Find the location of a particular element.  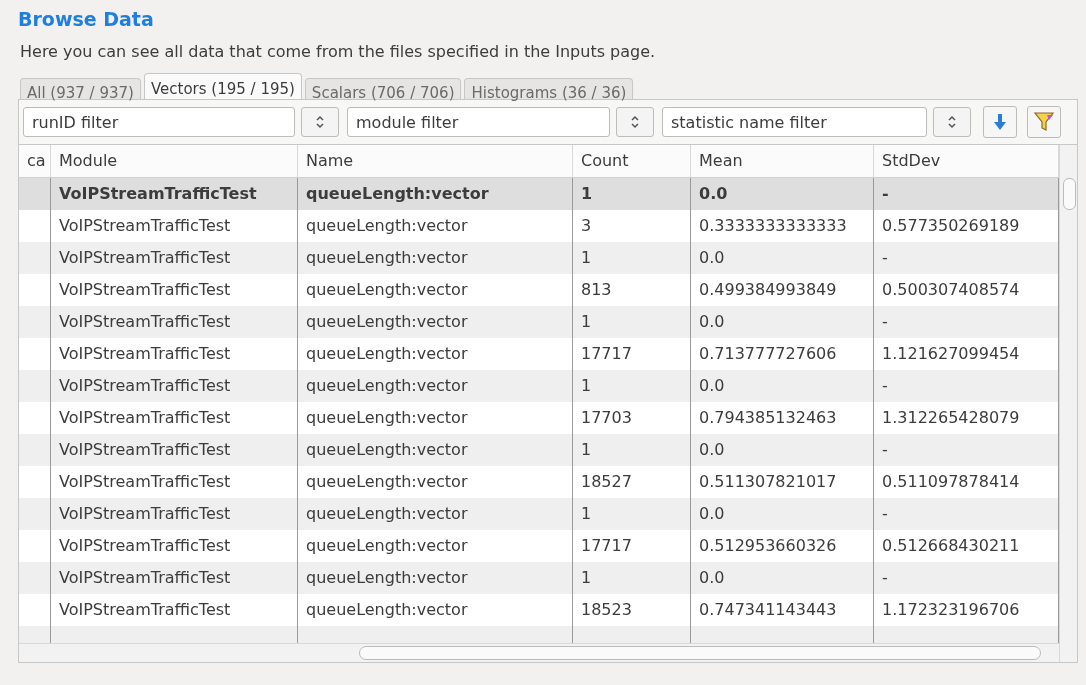

download-button is located at coordinates (1000, 122).